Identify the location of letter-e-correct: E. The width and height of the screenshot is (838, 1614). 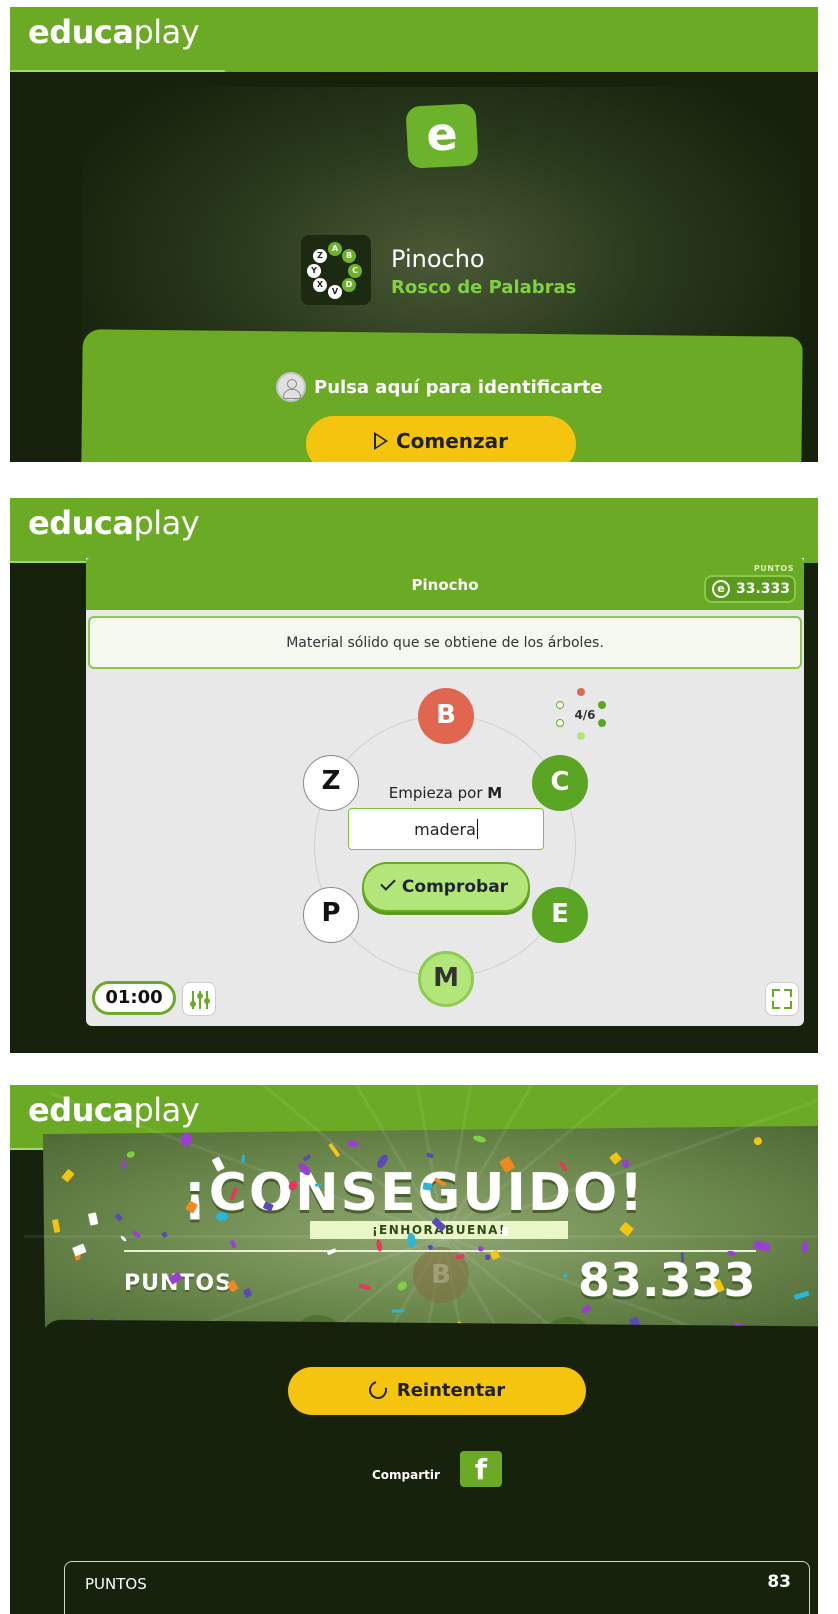
(560, 915).